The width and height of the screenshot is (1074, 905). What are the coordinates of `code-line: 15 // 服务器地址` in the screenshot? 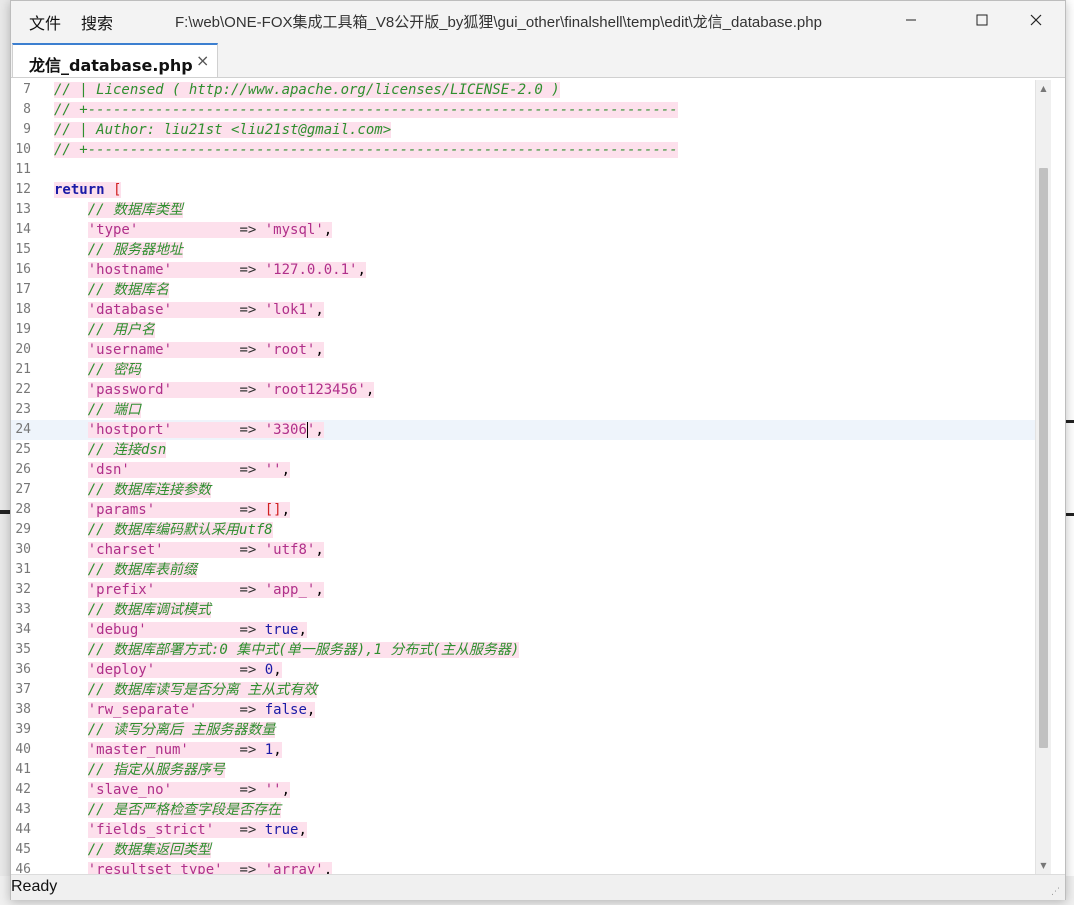 It's located at (523, 250).